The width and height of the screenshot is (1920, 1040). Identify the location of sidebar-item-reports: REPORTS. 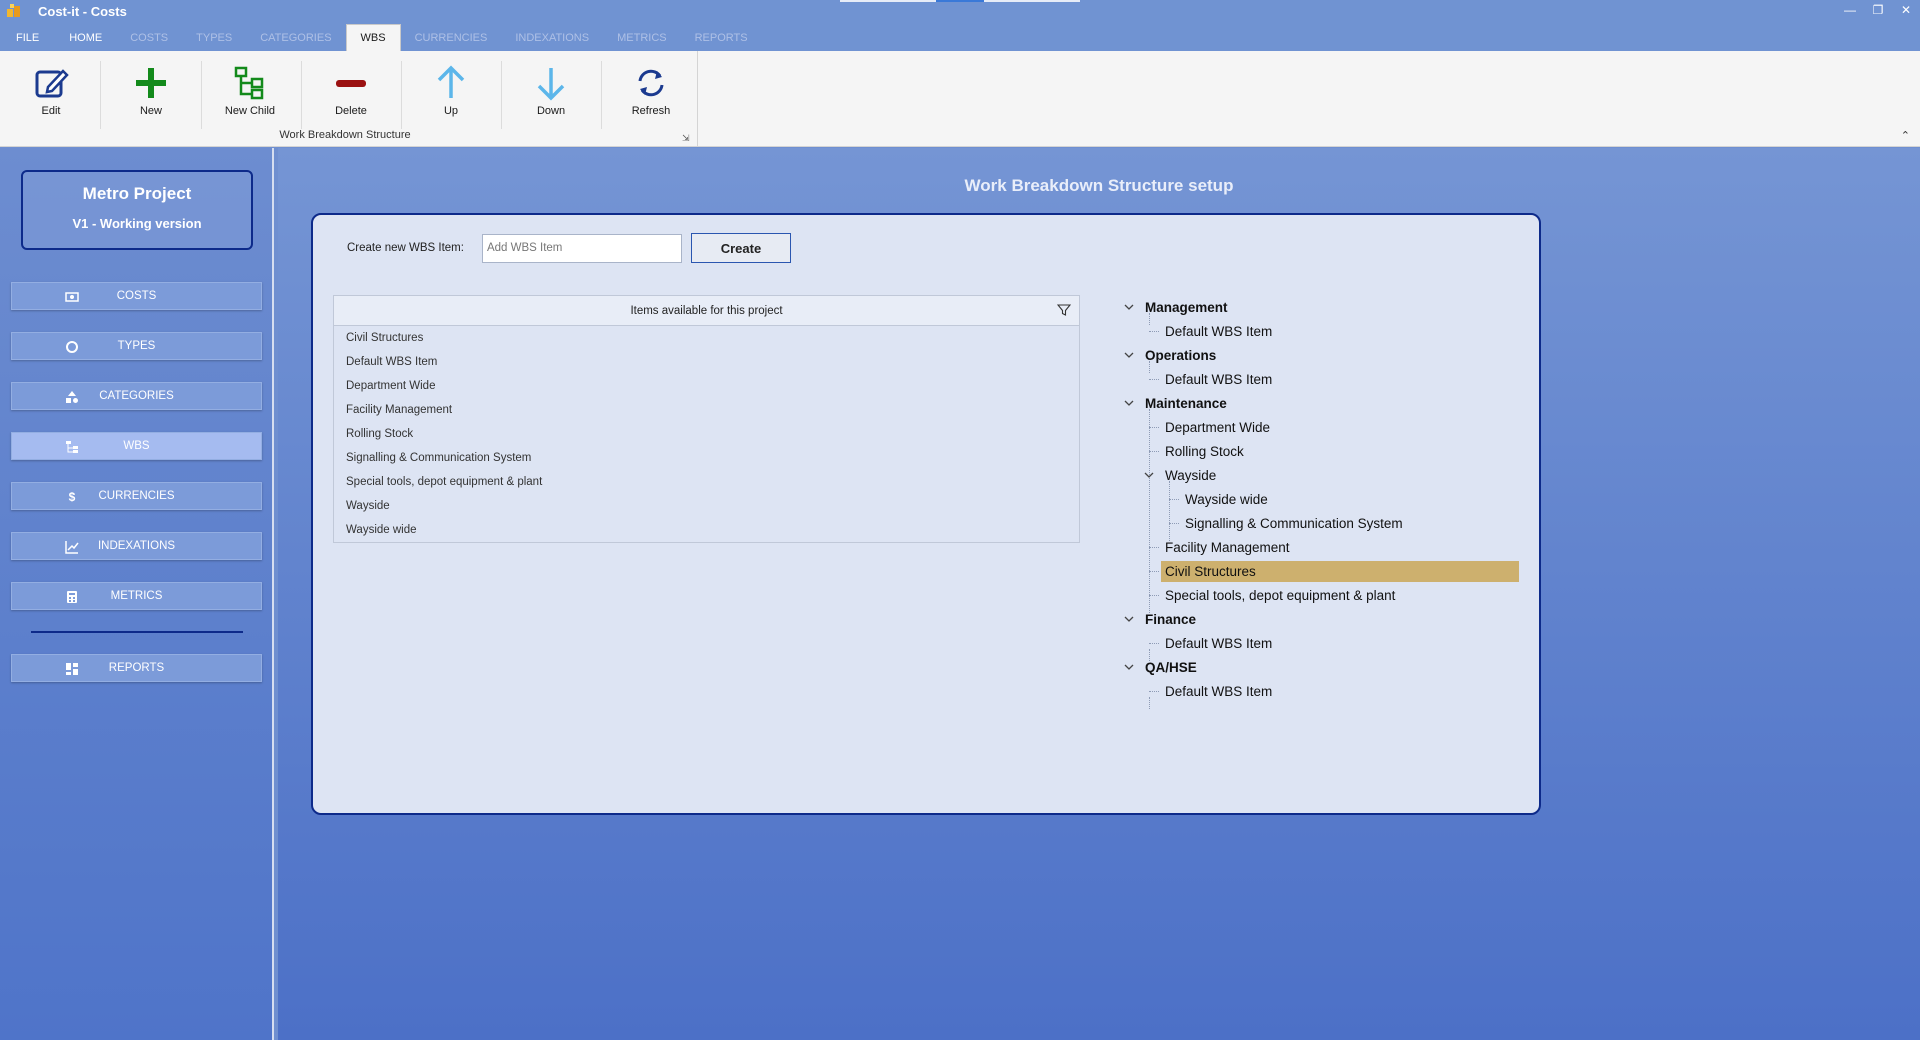
(136, 668).